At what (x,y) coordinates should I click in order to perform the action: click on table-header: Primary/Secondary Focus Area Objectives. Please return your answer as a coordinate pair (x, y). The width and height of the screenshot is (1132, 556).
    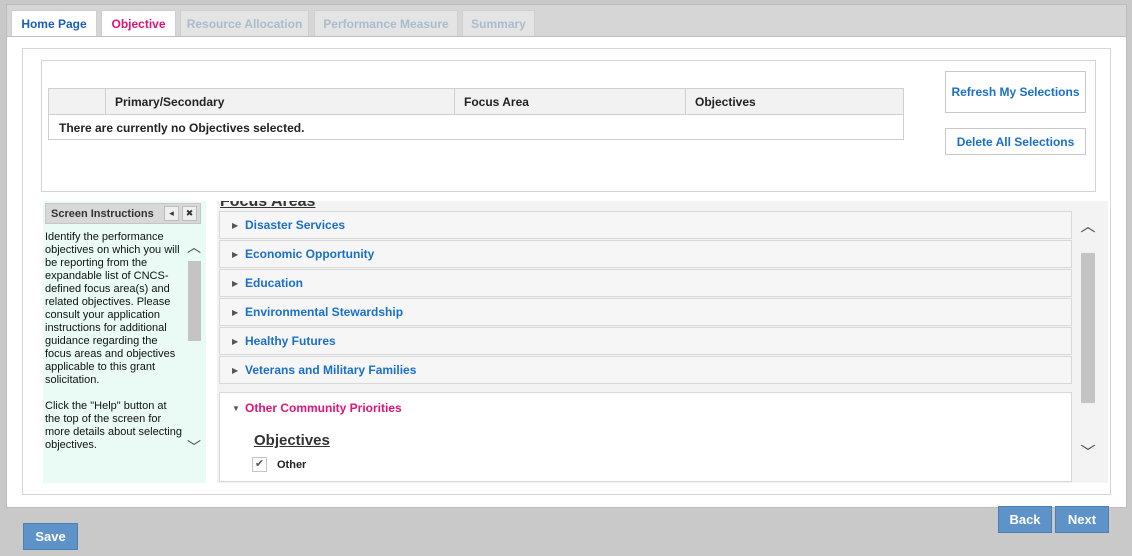
    Looking at the image, I should click on (476, 102).